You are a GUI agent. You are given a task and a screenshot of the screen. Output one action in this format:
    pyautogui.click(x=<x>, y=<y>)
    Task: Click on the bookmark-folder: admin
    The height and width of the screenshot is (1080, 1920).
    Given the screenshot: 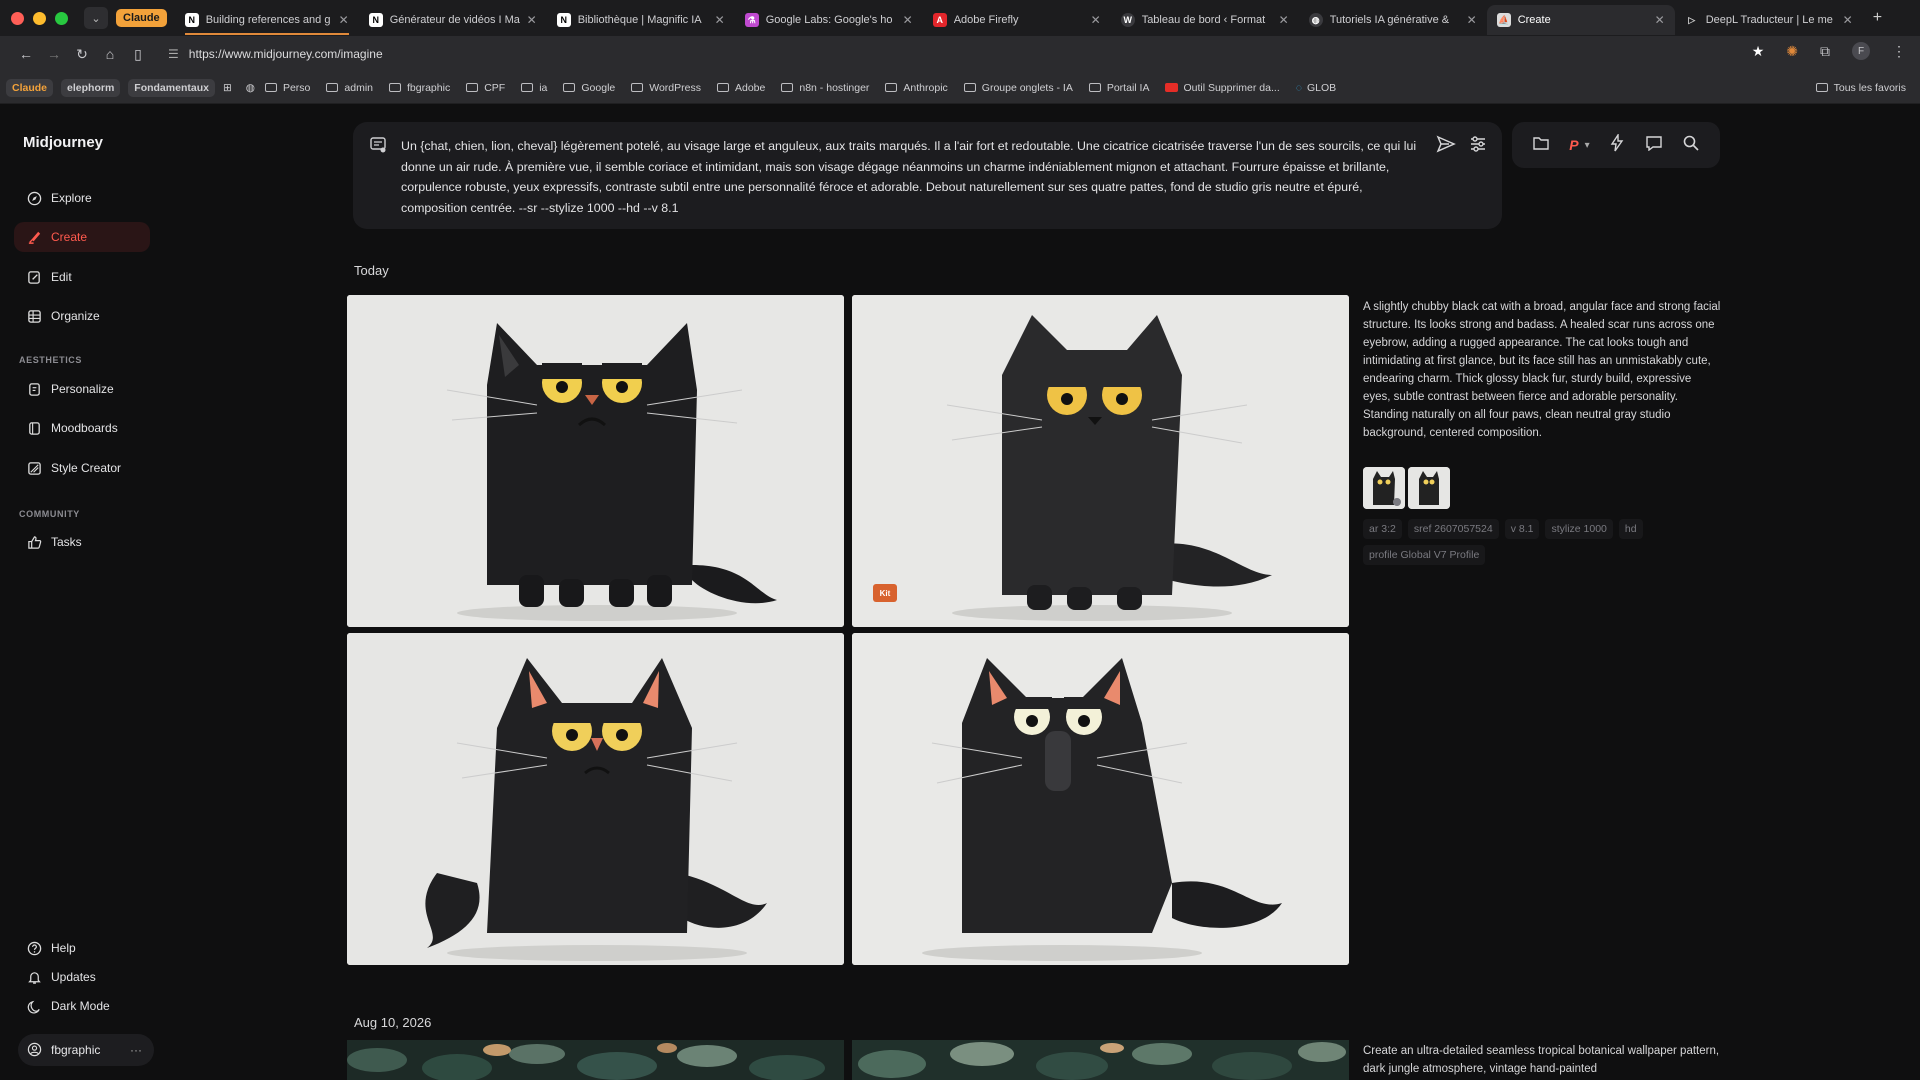 What is the action you would take?
    pyautogui.click(x=349, y=88)
    